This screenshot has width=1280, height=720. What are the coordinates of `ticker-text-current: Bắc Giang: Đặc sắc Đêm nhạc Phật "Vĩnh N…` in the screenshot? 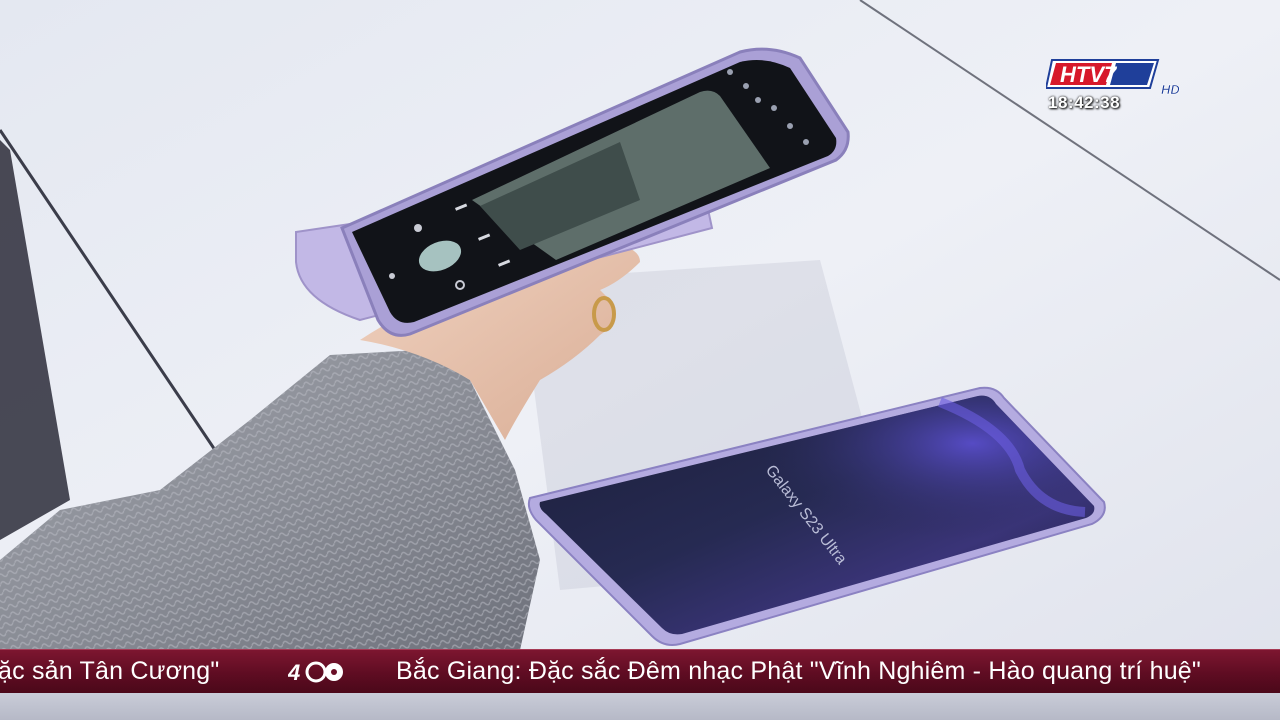 It's located at (798, 671).